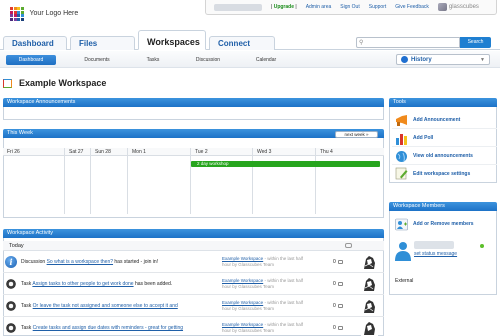  What do you see at coordinates (193, 133) in the screenshot?
I see `this-week-panel-header: This Week` at bounding box center [193, 133].